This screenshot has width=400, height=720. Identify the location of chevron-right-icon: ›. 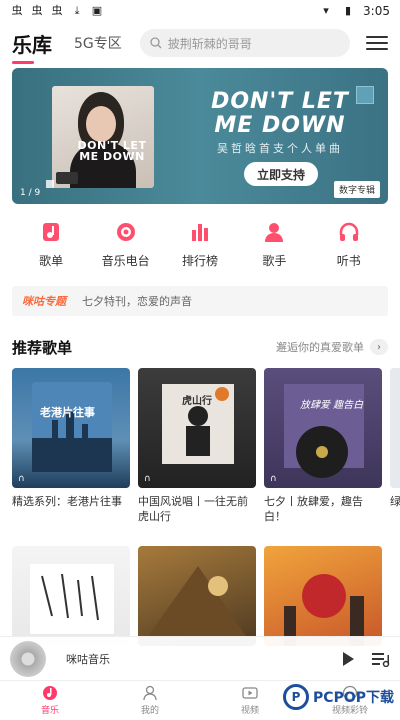
(379, 347).